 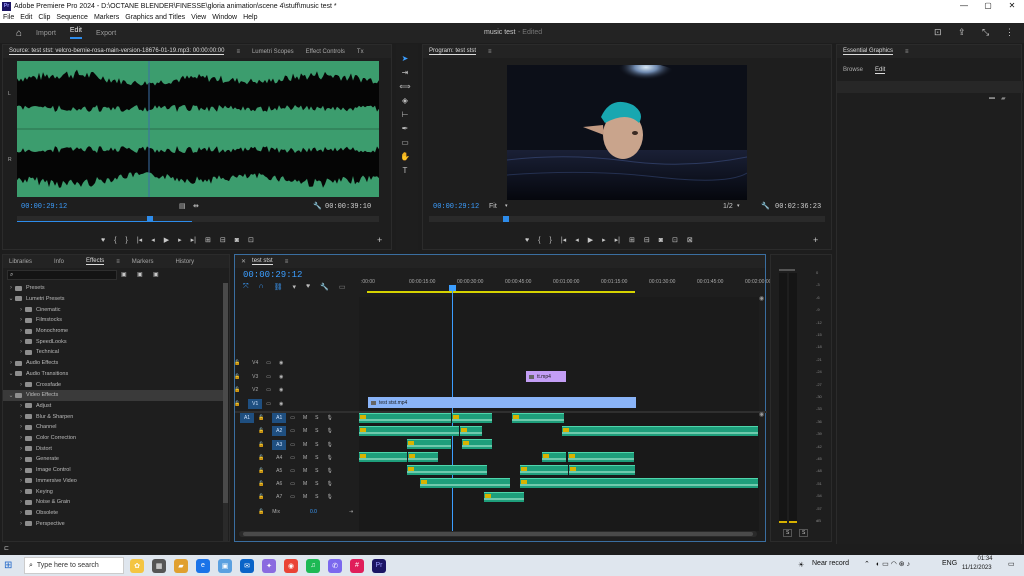 What do you see at coordinates (196, 206) in the screenshot?
I see `drag-video-icon: ⇹` at bounding box center [196, 206].